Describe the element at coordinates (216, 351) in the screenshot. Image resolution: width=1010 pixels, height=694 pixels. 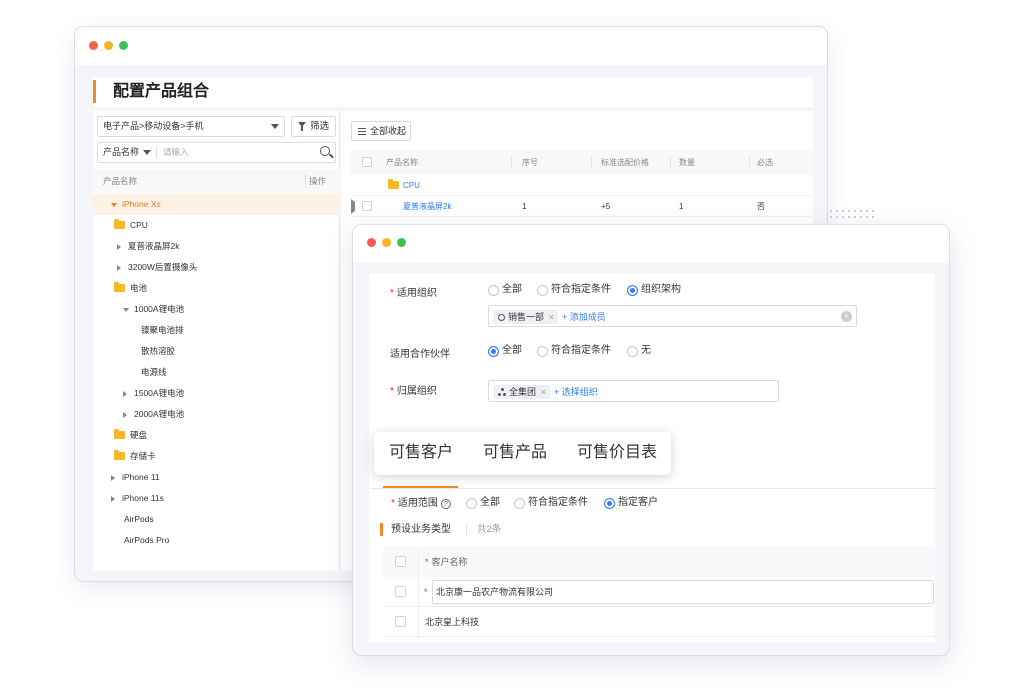
I see `tree-item: 散热溶胶` at that location.